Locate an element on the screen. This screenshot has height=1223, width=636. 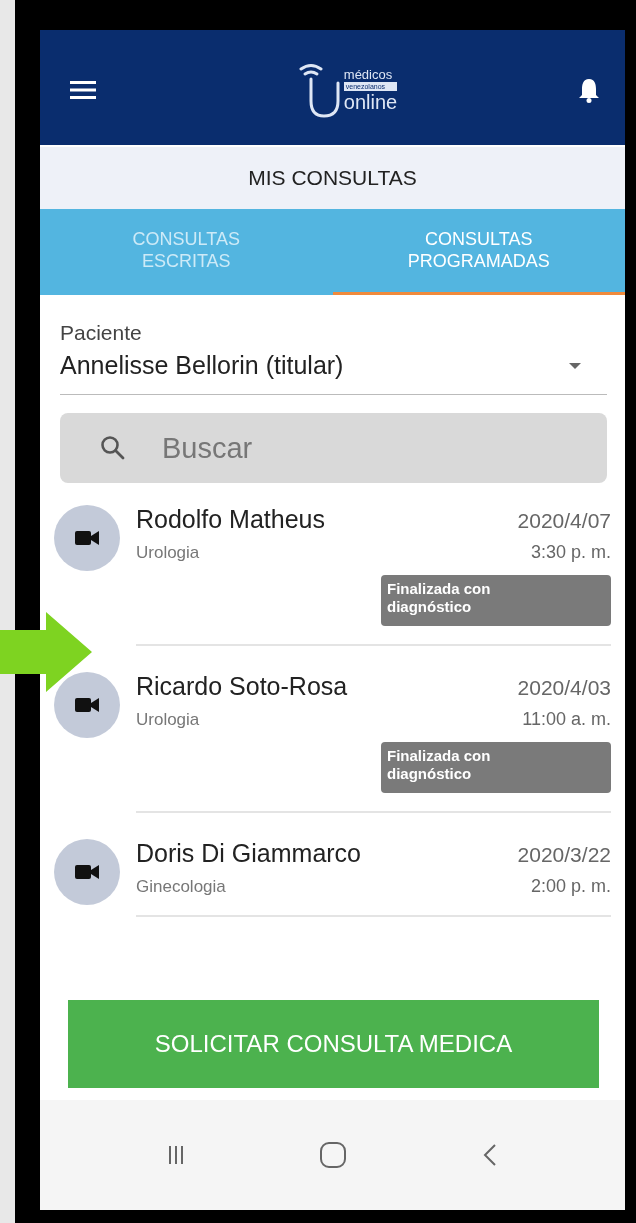
doctor-name: Ricardo Soto-Rosa is located at coordinates (242, 686).